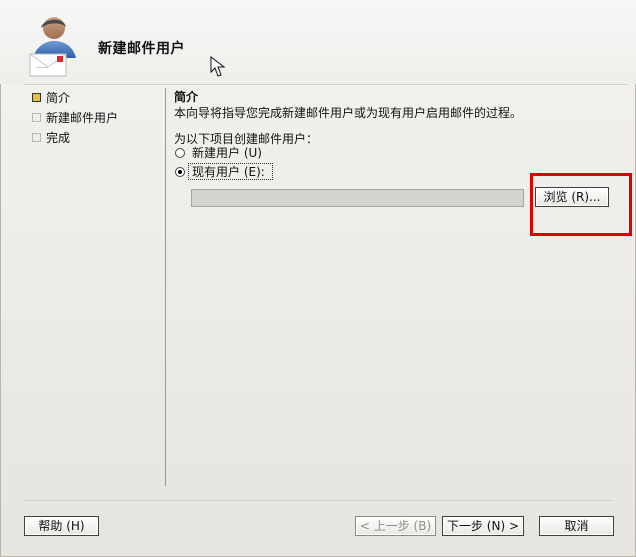 The width and height of the screenshot is (636, 557). What do you see at coordinates (483, 526) in the screenshot?
I see `next-button: 下一步 (N) >` at bounding box center [483, 526].